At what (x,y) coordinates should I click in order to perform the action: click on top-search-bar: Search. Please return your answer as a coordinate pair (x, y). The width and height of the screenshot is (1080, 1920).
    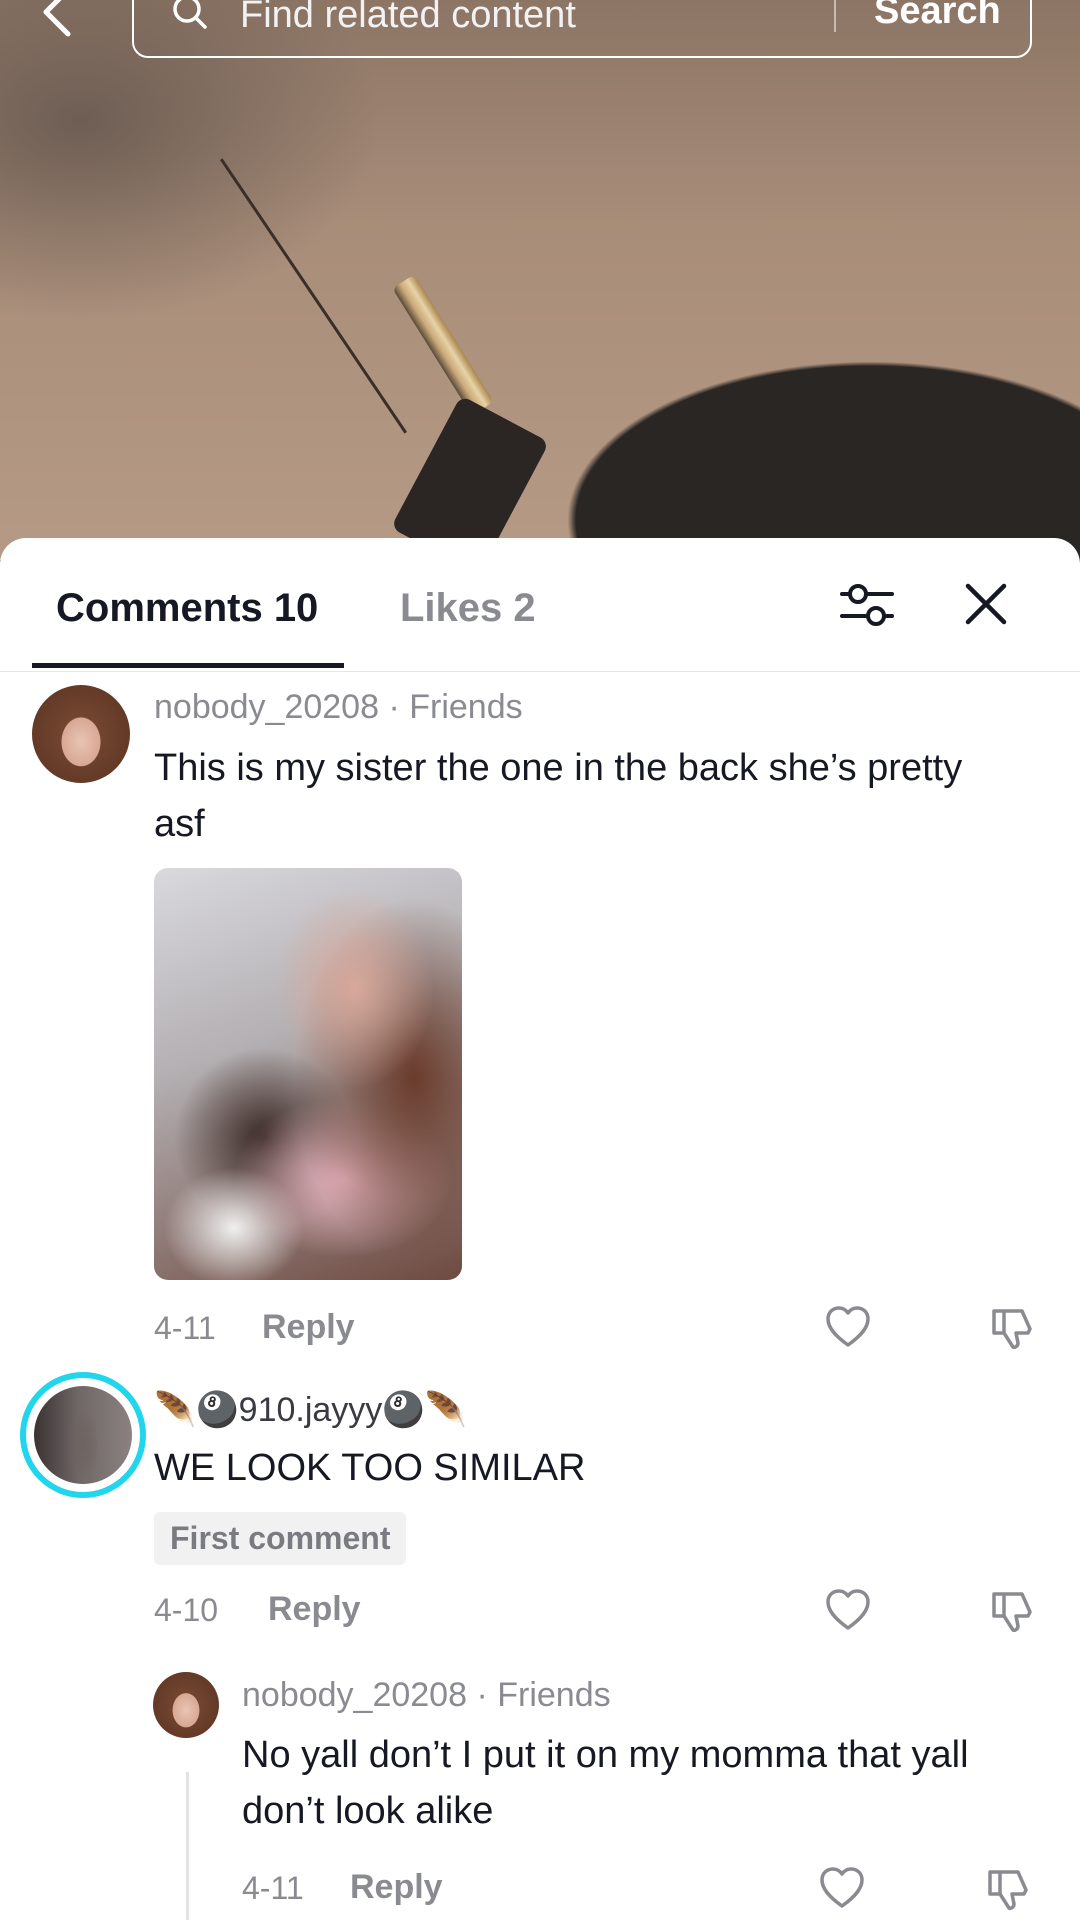
    Looking at the image, I should click on (540, 30).